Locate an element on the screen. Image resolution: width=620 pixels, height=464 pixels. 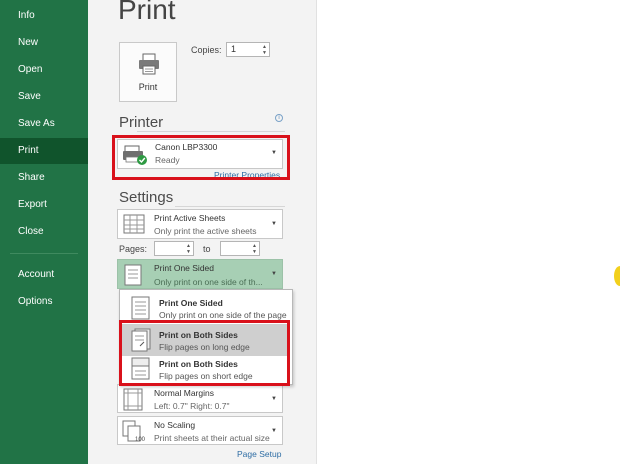
margins-icon is located at coordinates (133, 399).